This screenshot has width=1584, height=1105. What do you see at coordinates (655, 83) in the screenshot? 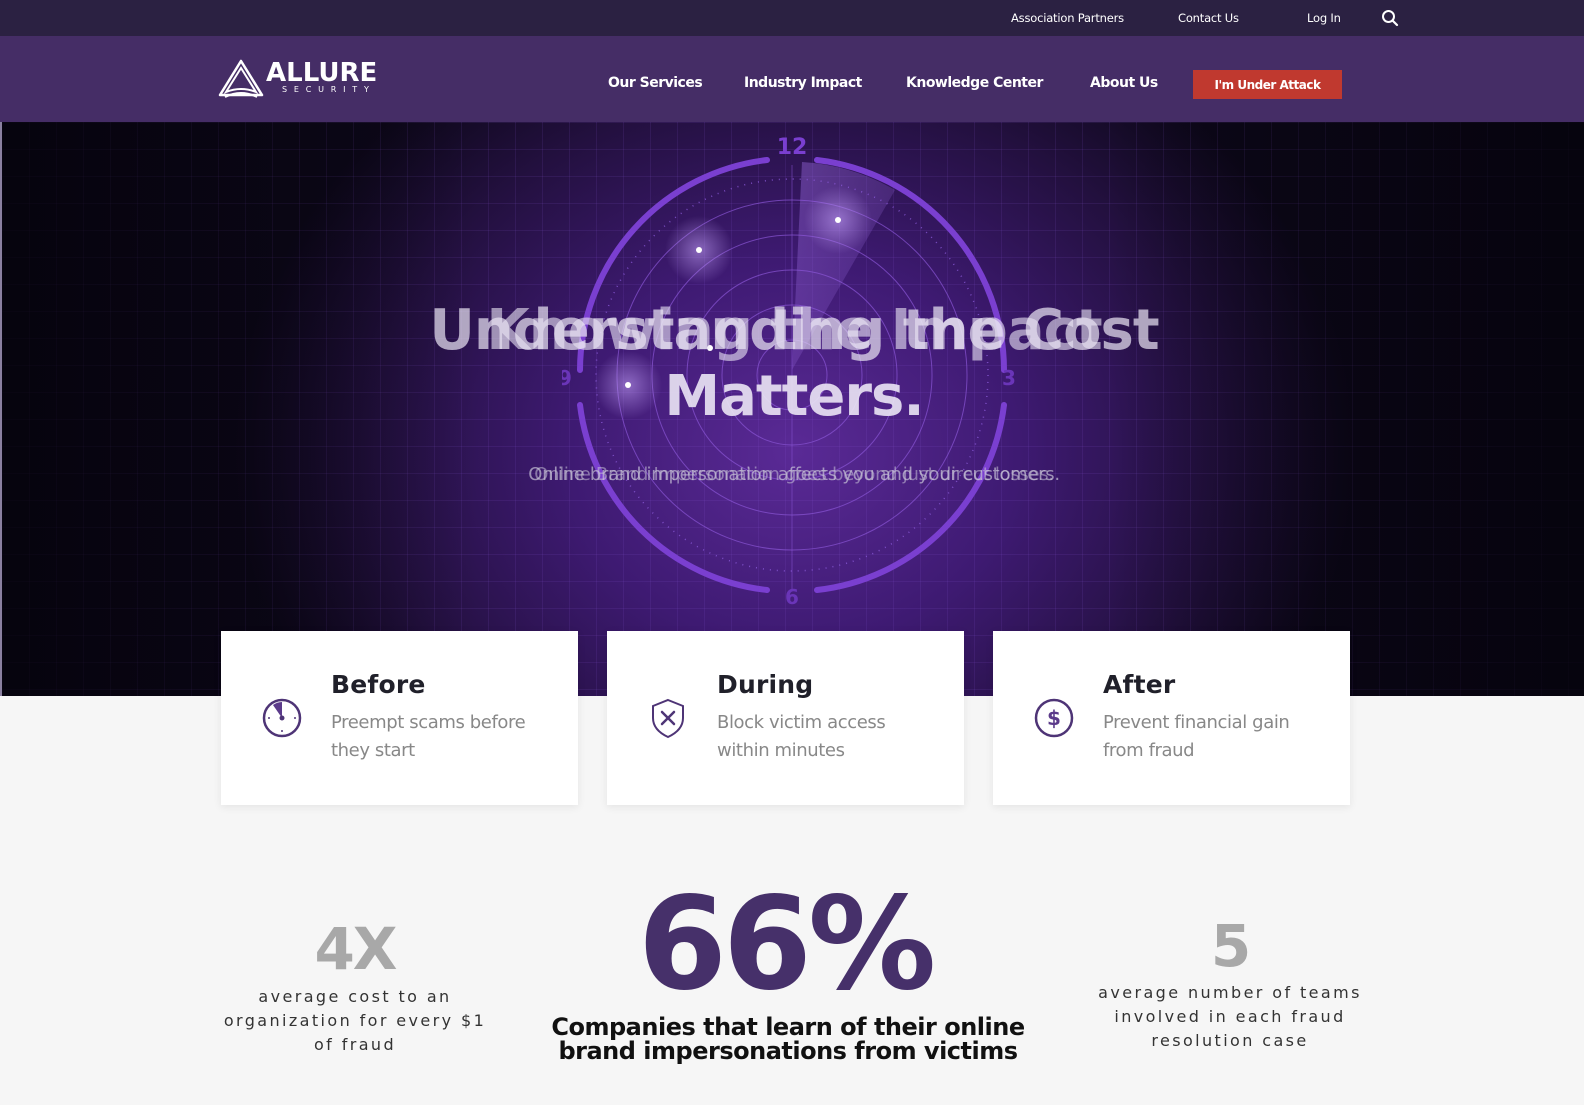
I see `nav-our-services: Our Services` at bounding box center [655, 83].